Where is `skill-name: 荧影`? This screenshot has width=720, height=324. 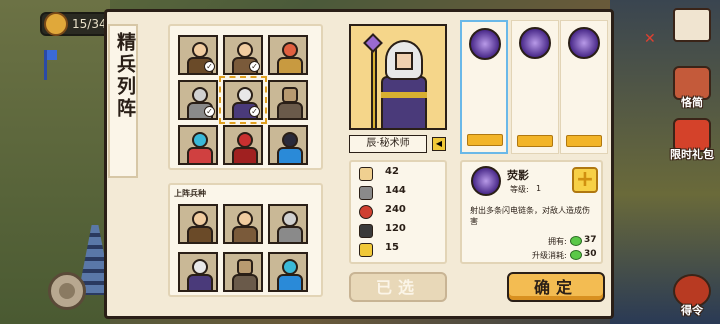 skill-name: 荧影 is located at coordinates (518, 175).